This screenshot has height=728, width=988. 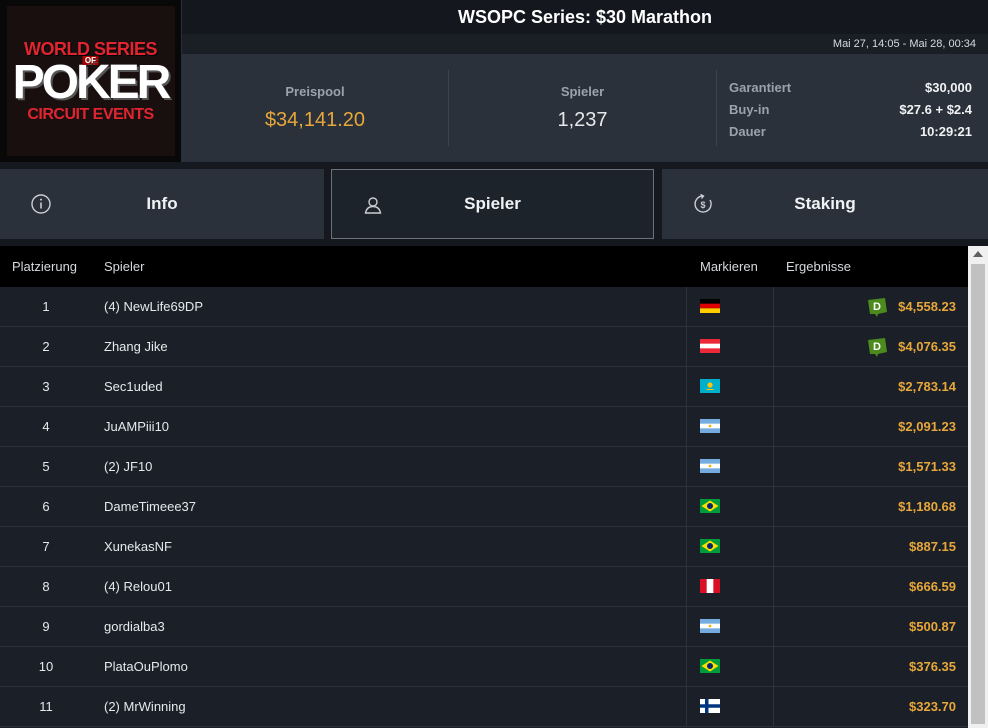 I want to click on row-rank: 7, so click(x=46, y=546).